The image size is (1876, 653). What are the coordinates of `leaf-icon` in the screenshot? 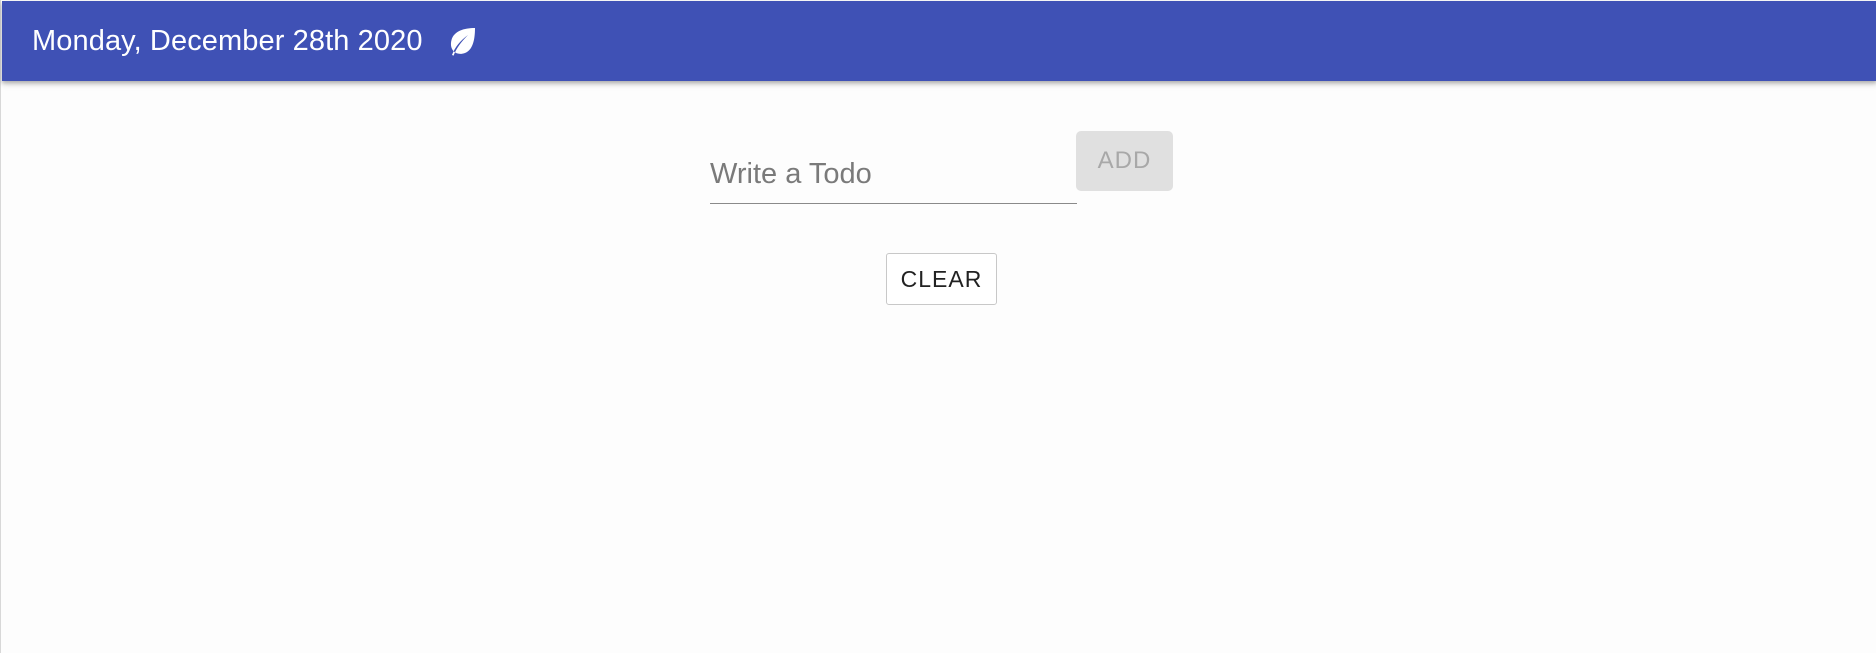 It's located at (462, 41).